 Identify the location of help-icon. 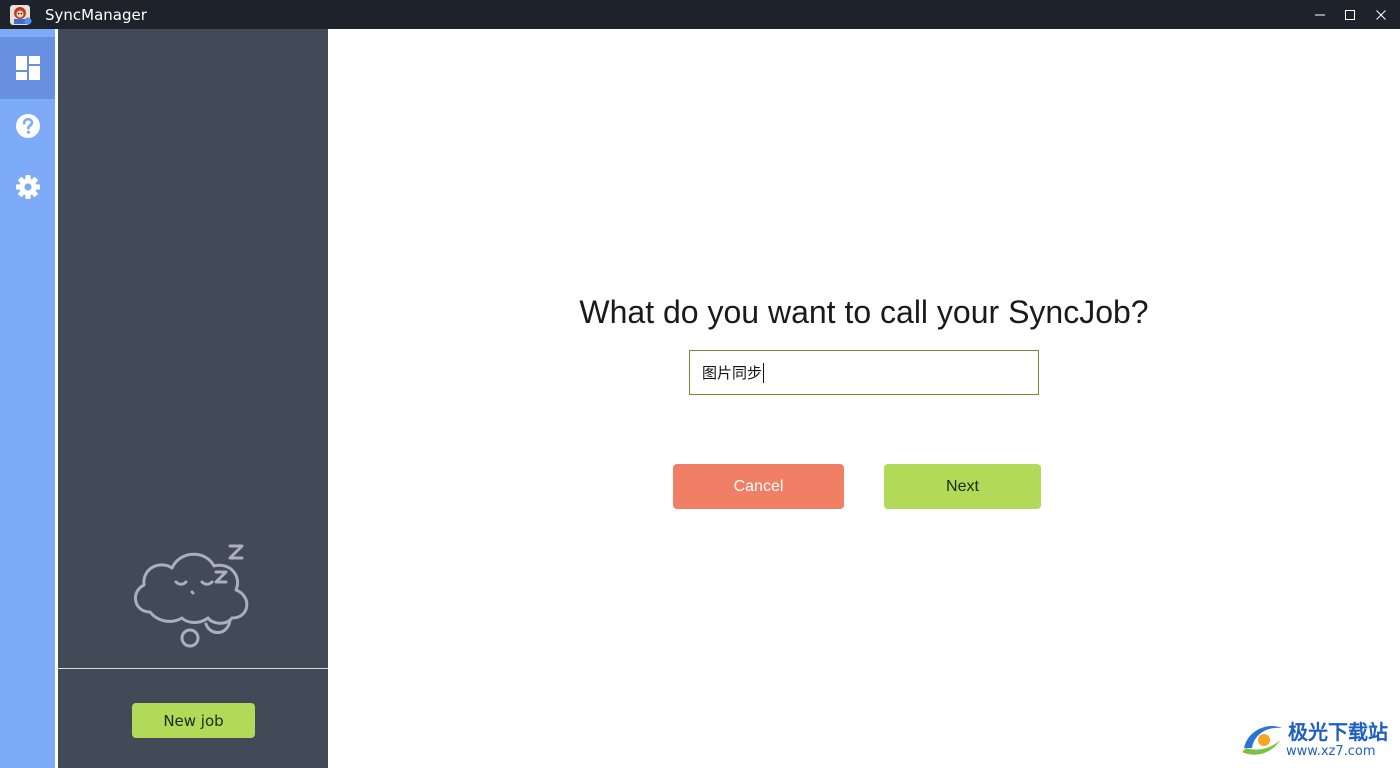
(27, 126).